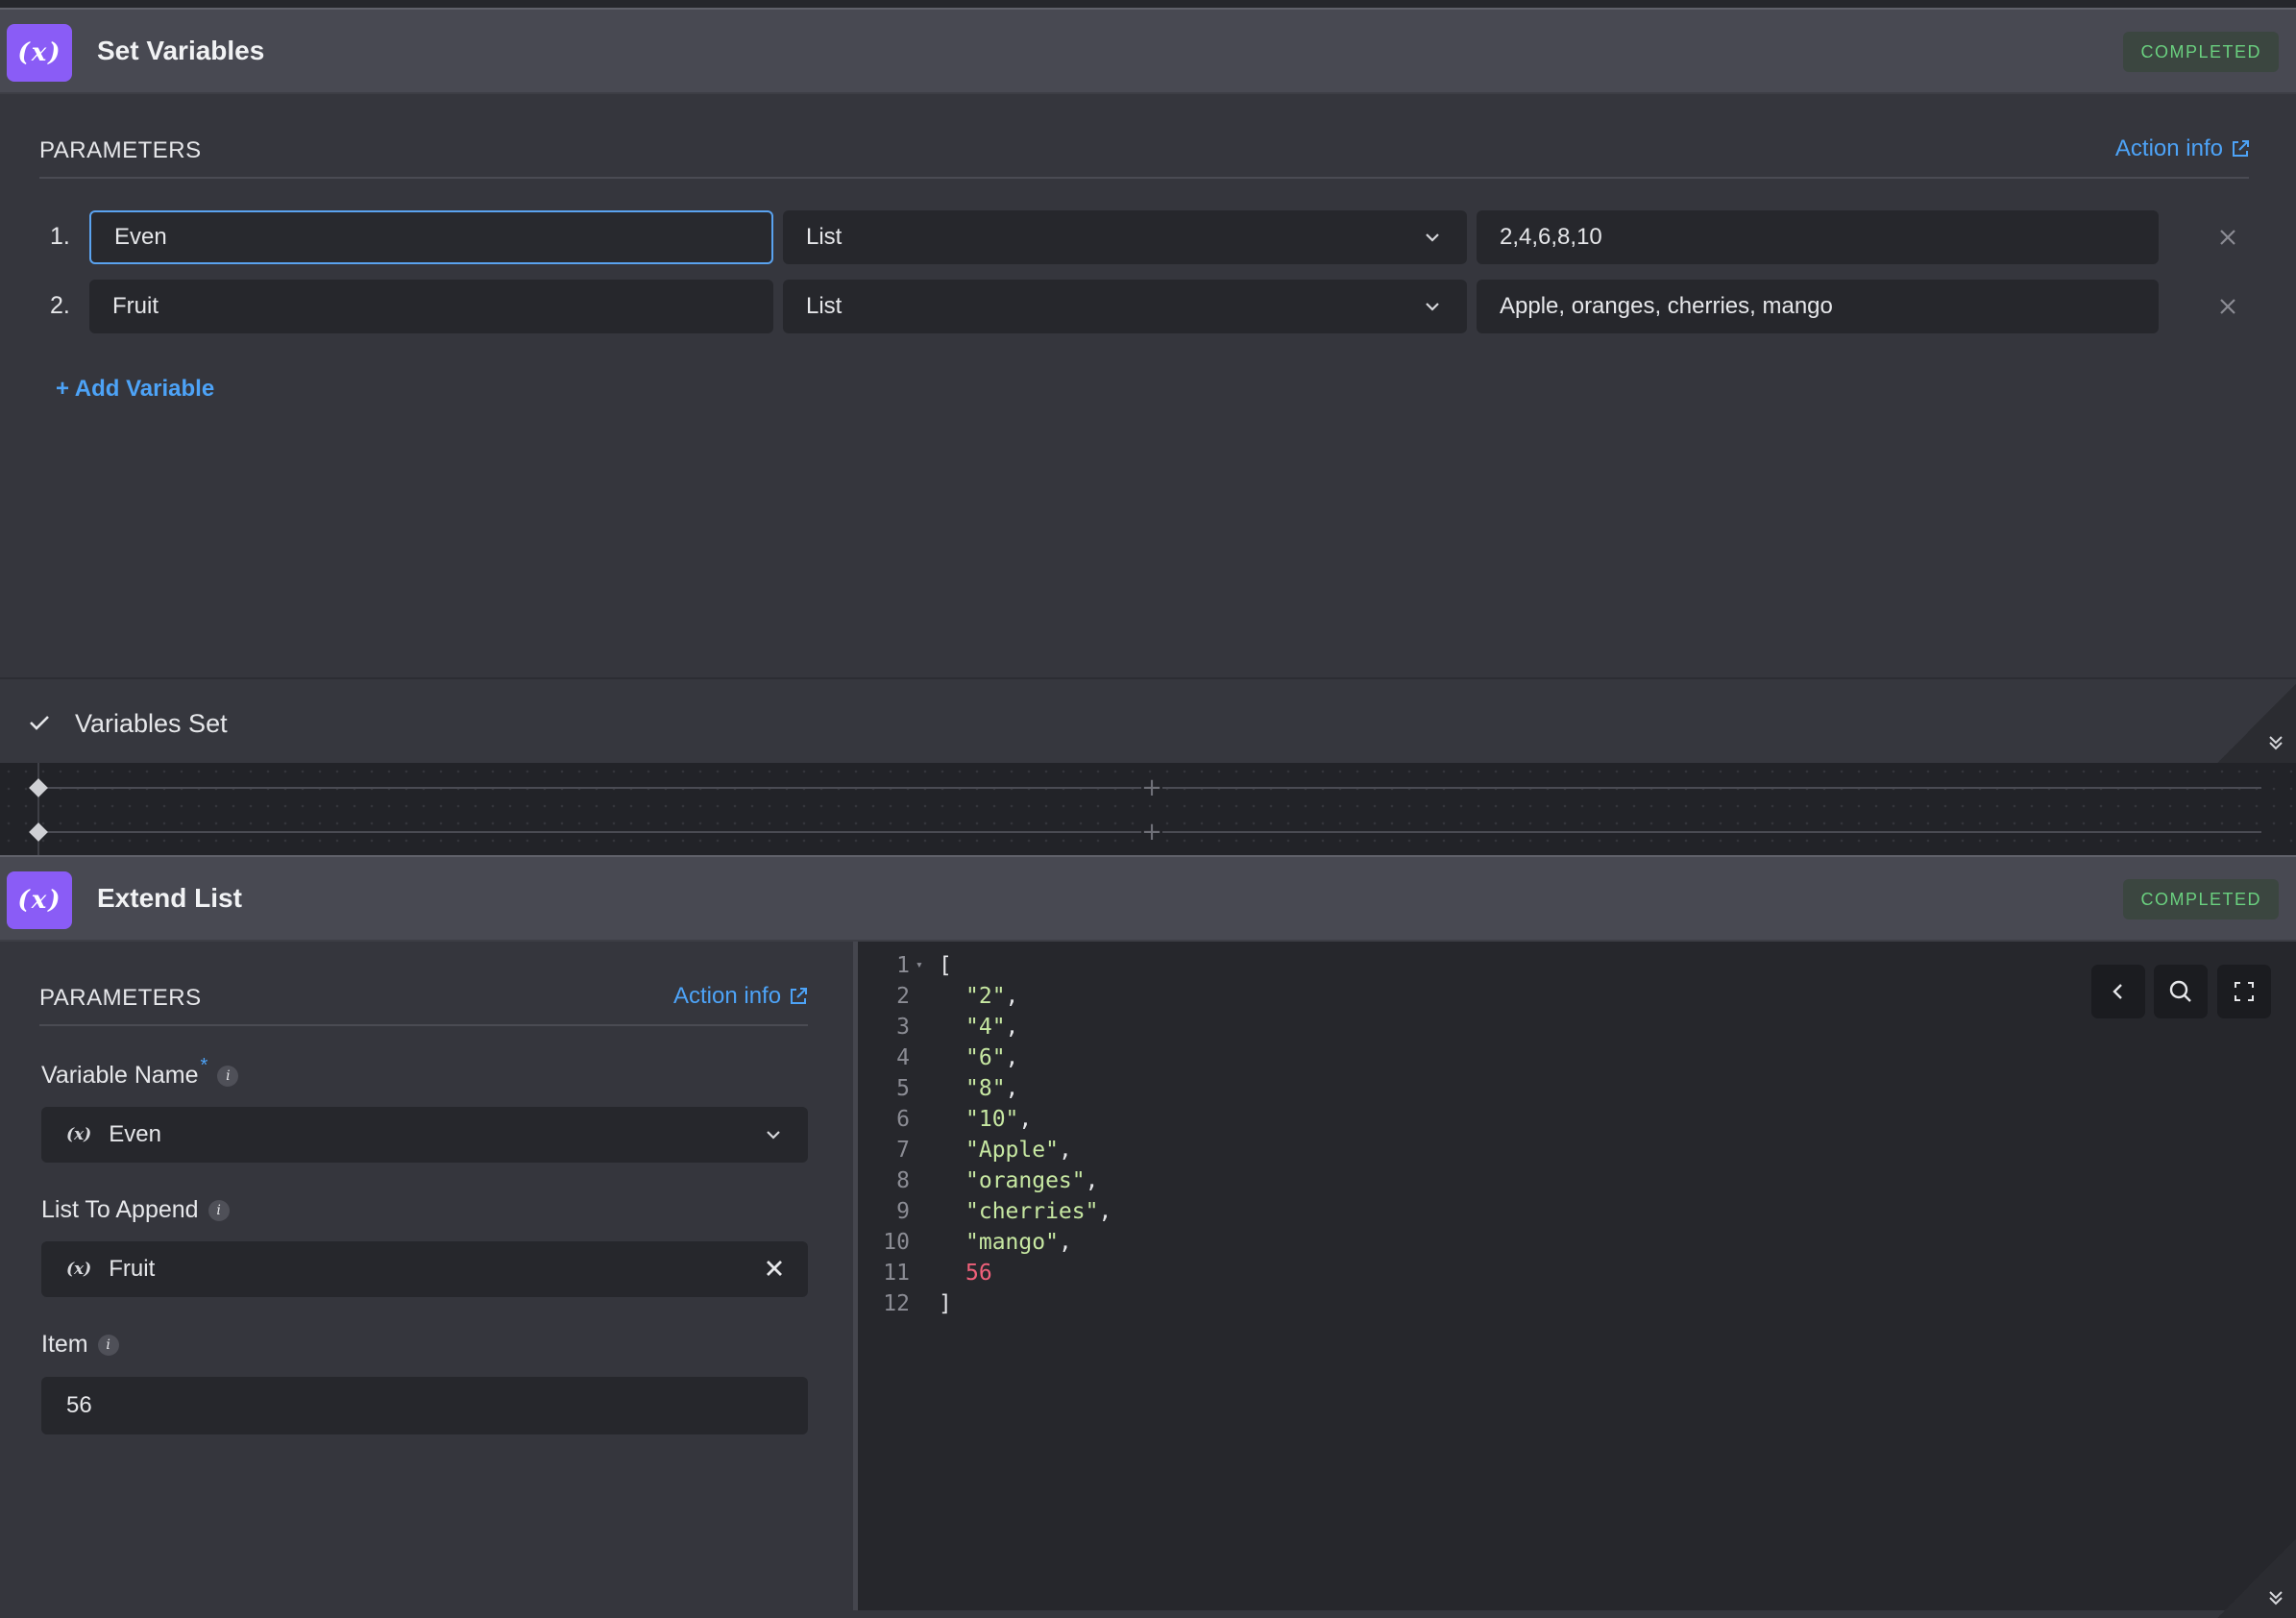  I want to click on search-button, so click(2181, 991).